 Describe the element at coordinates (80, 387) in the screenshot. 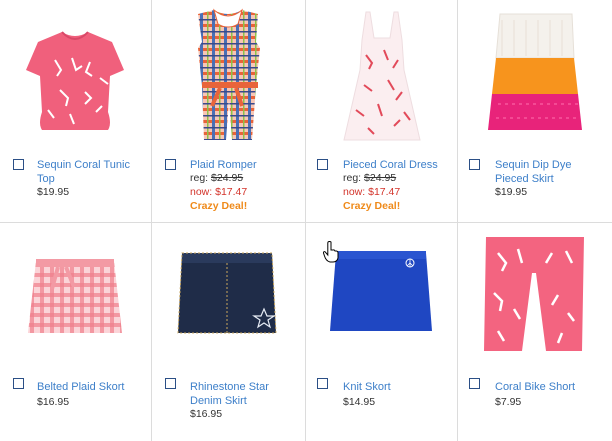

I see `product-name-link: Belted Plaid Skort` at that location.